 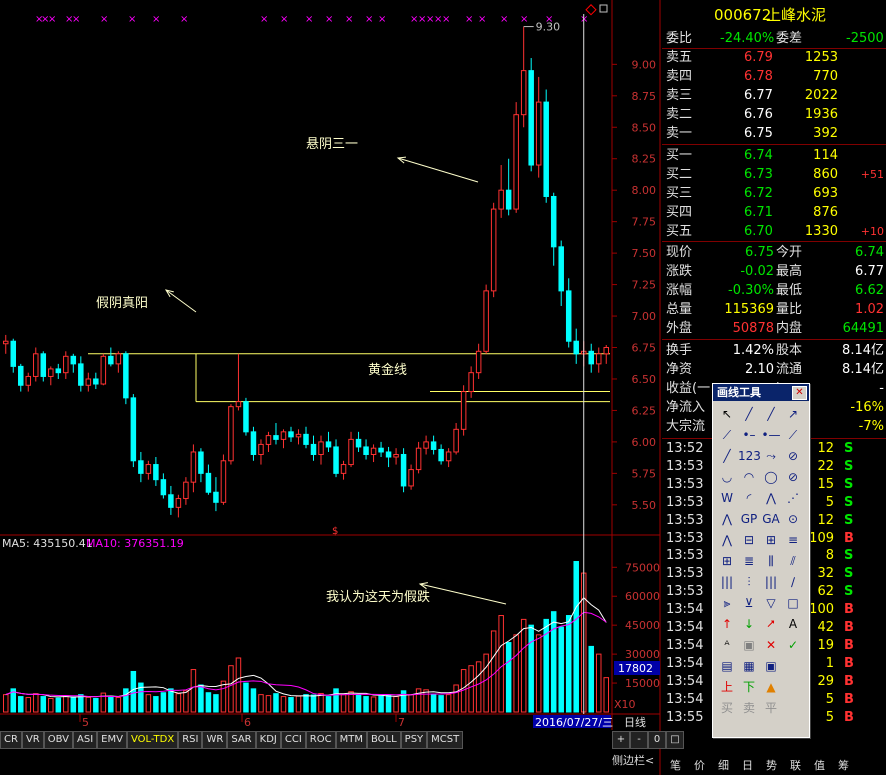 I want to click on tab-control-3: □, so click(x=675, y=740).